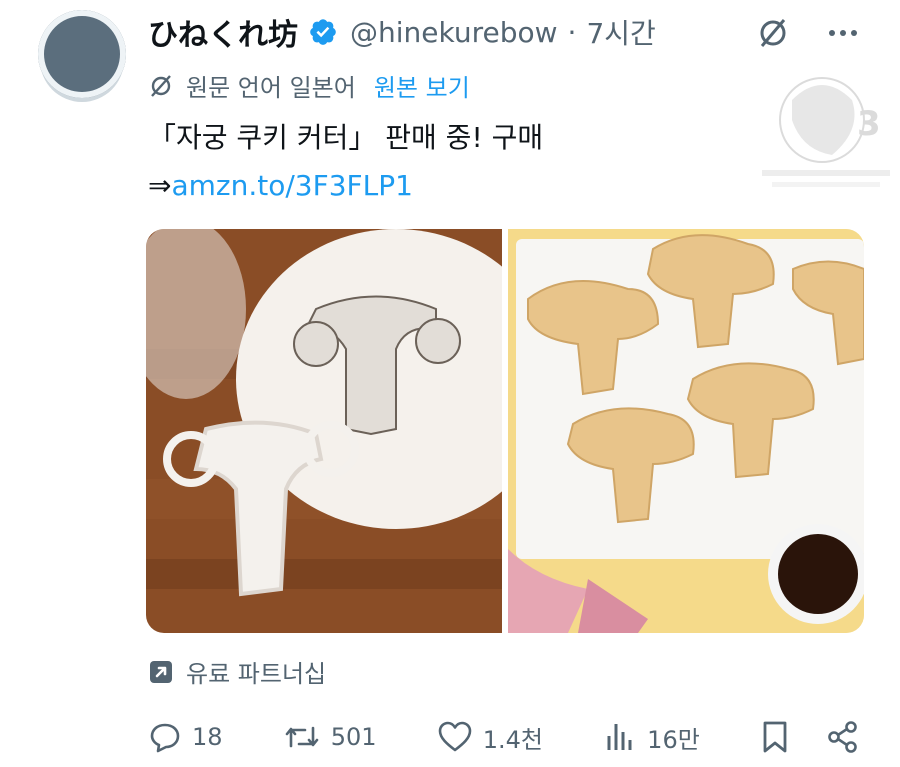  Describe the element at coordinates (843, 33) in the screenshot. I see `more-icon` at that location.